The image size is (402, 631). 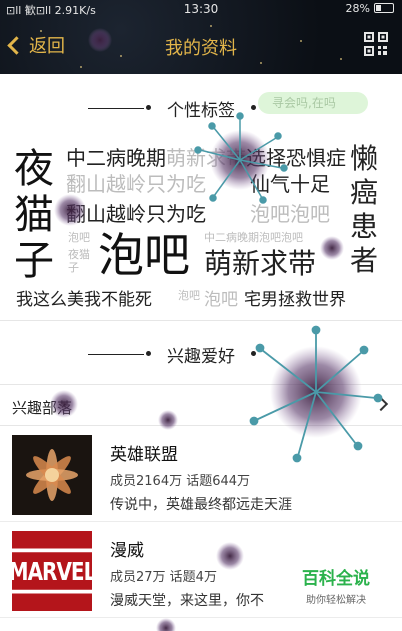 I want to click on group-thumbnail, so click(x=52, y=475).